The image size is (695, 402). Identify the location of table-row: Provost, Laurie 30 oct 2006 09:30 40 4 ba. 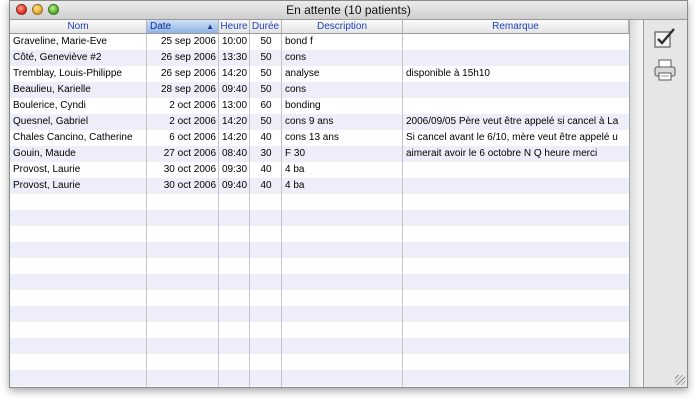
(319, 170).